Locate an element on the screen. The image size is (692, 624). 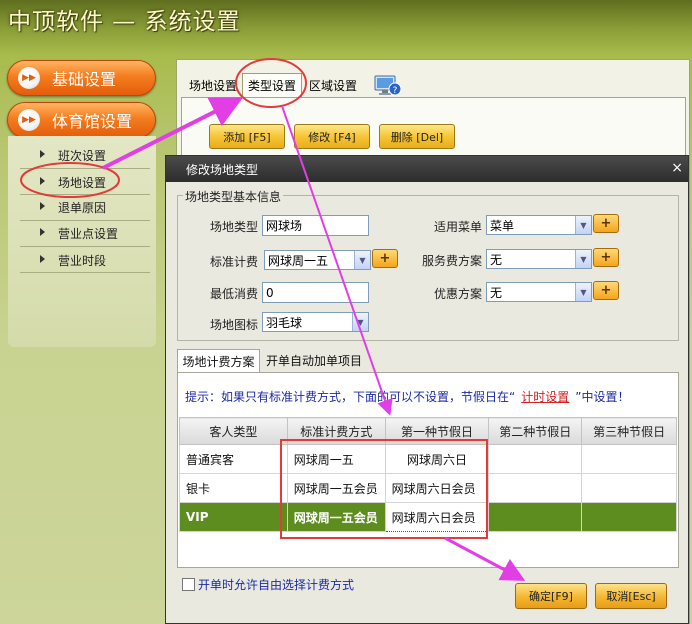
nav-group-basic-settings: ▶▶ 基础设置 is located at coordinates (81, 78).